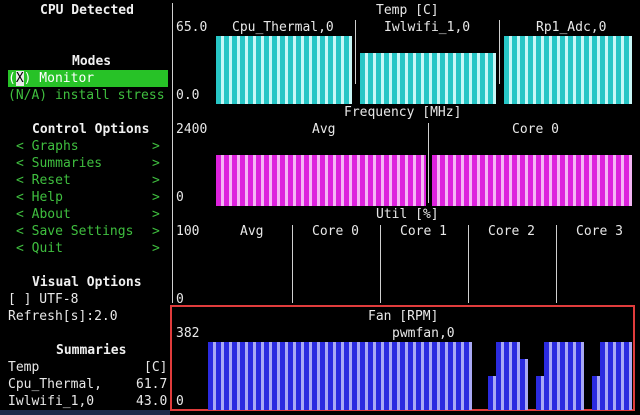  What do you see at coordinates (423, 231) in the screenshot?
I see `util-series-label: Core 1` at bounding box center [423, 231].